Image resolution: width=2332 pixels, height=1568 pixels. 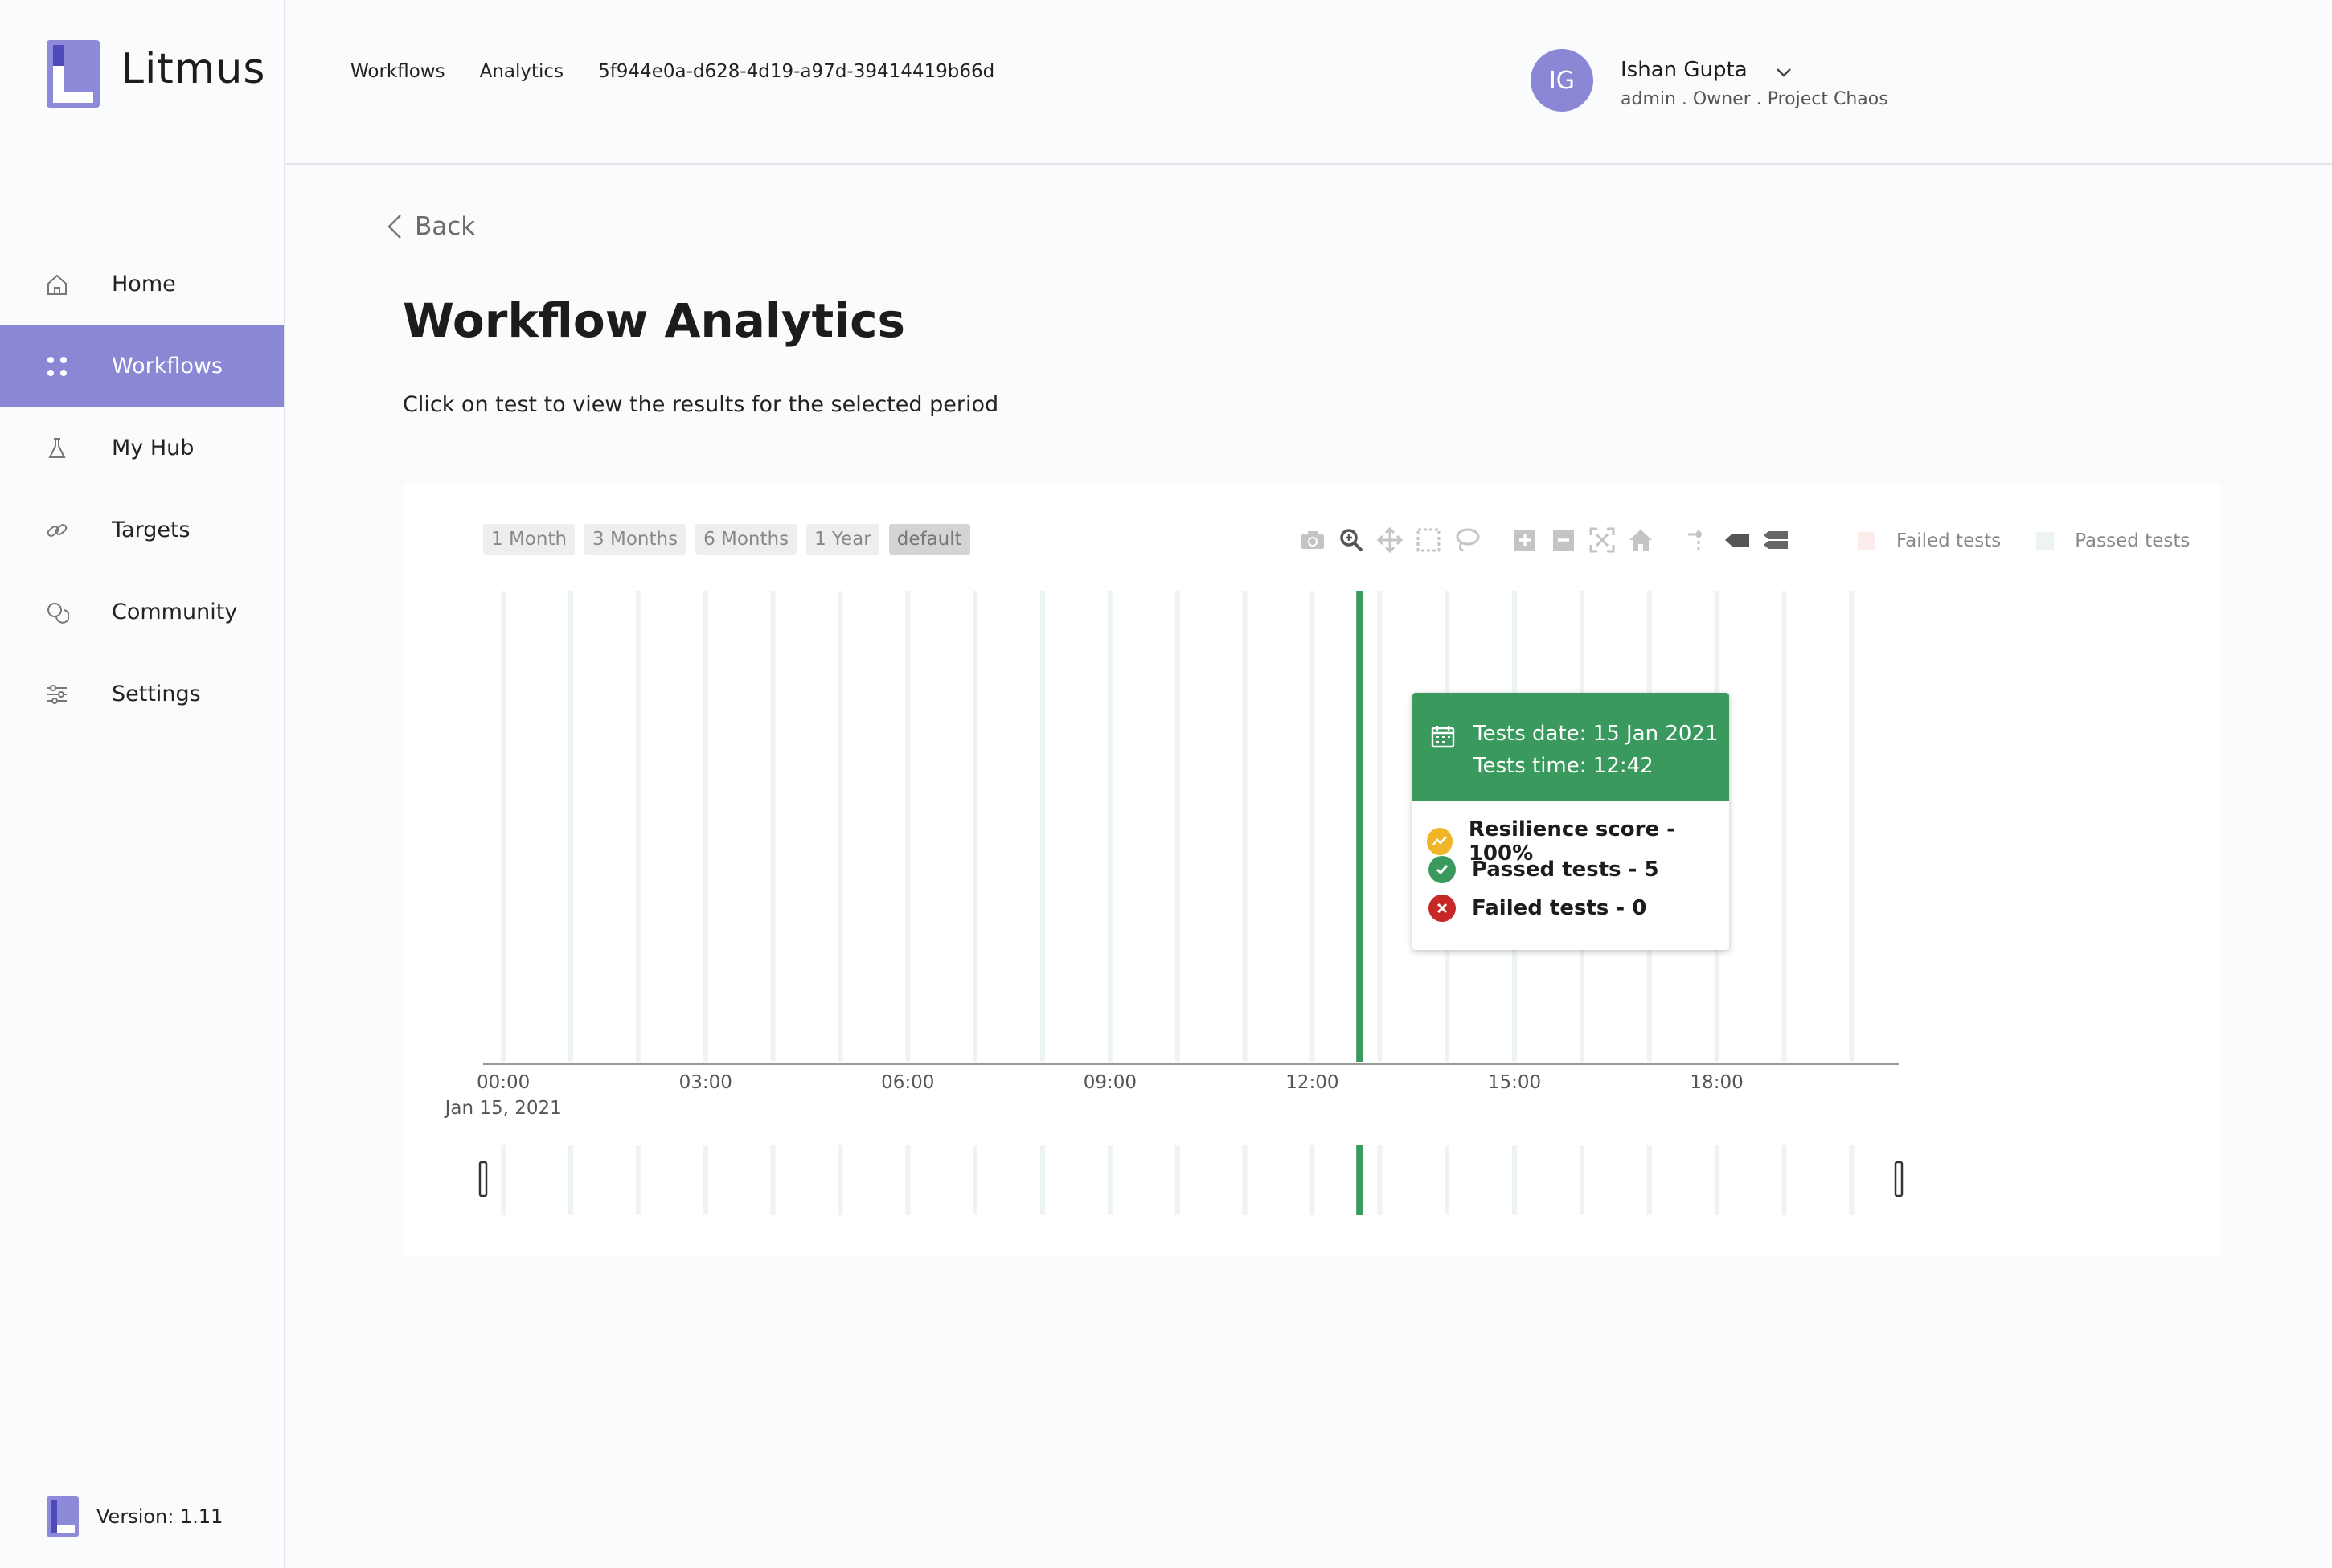 I want to click on x-tick-label: 15:00, so click(x=1514, y=1082).